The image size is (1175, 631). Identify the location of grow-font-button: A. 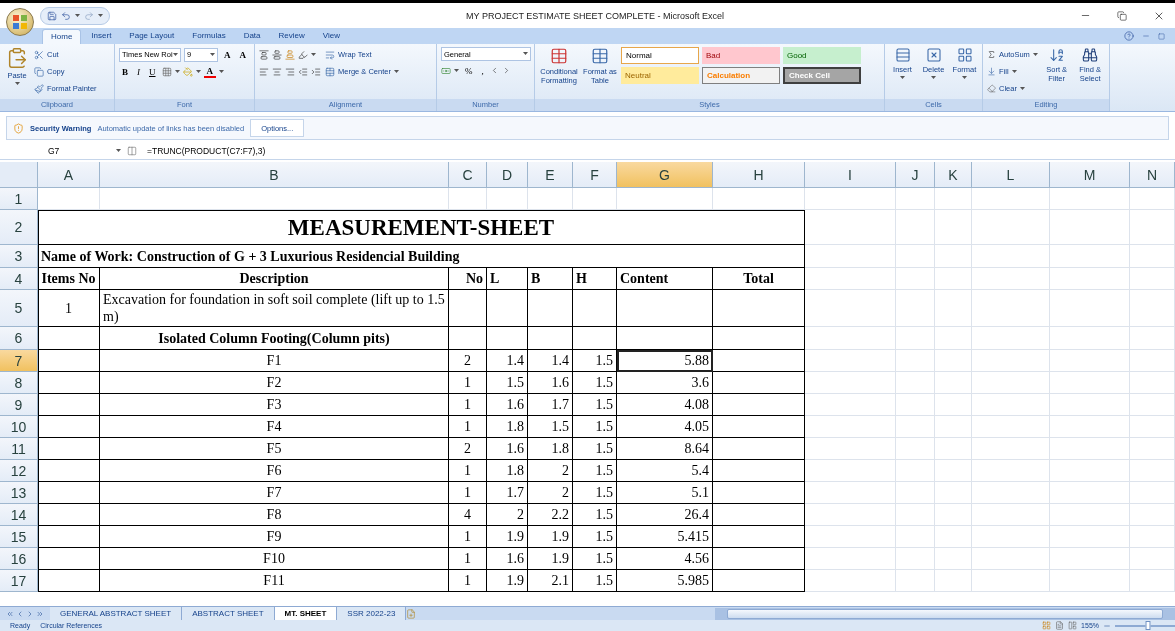
(227, 54).